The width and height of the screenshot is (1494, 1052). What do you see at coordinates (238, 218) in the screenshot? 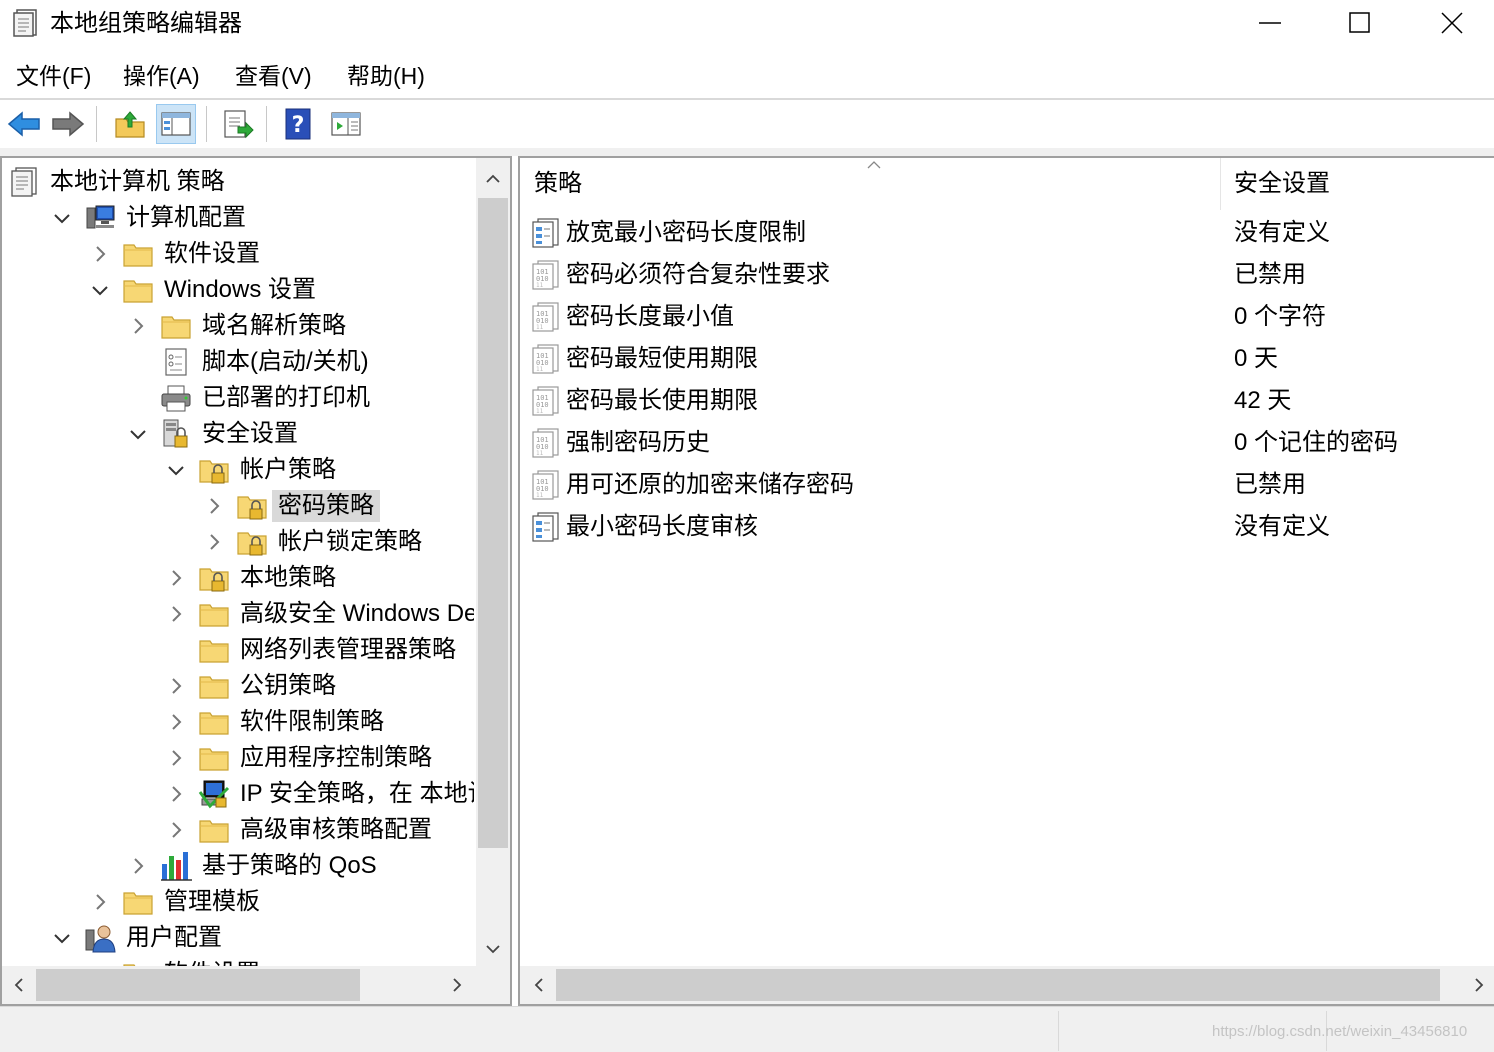
I see `tree-item: 计算机配置` at bounding box center [238, 218].